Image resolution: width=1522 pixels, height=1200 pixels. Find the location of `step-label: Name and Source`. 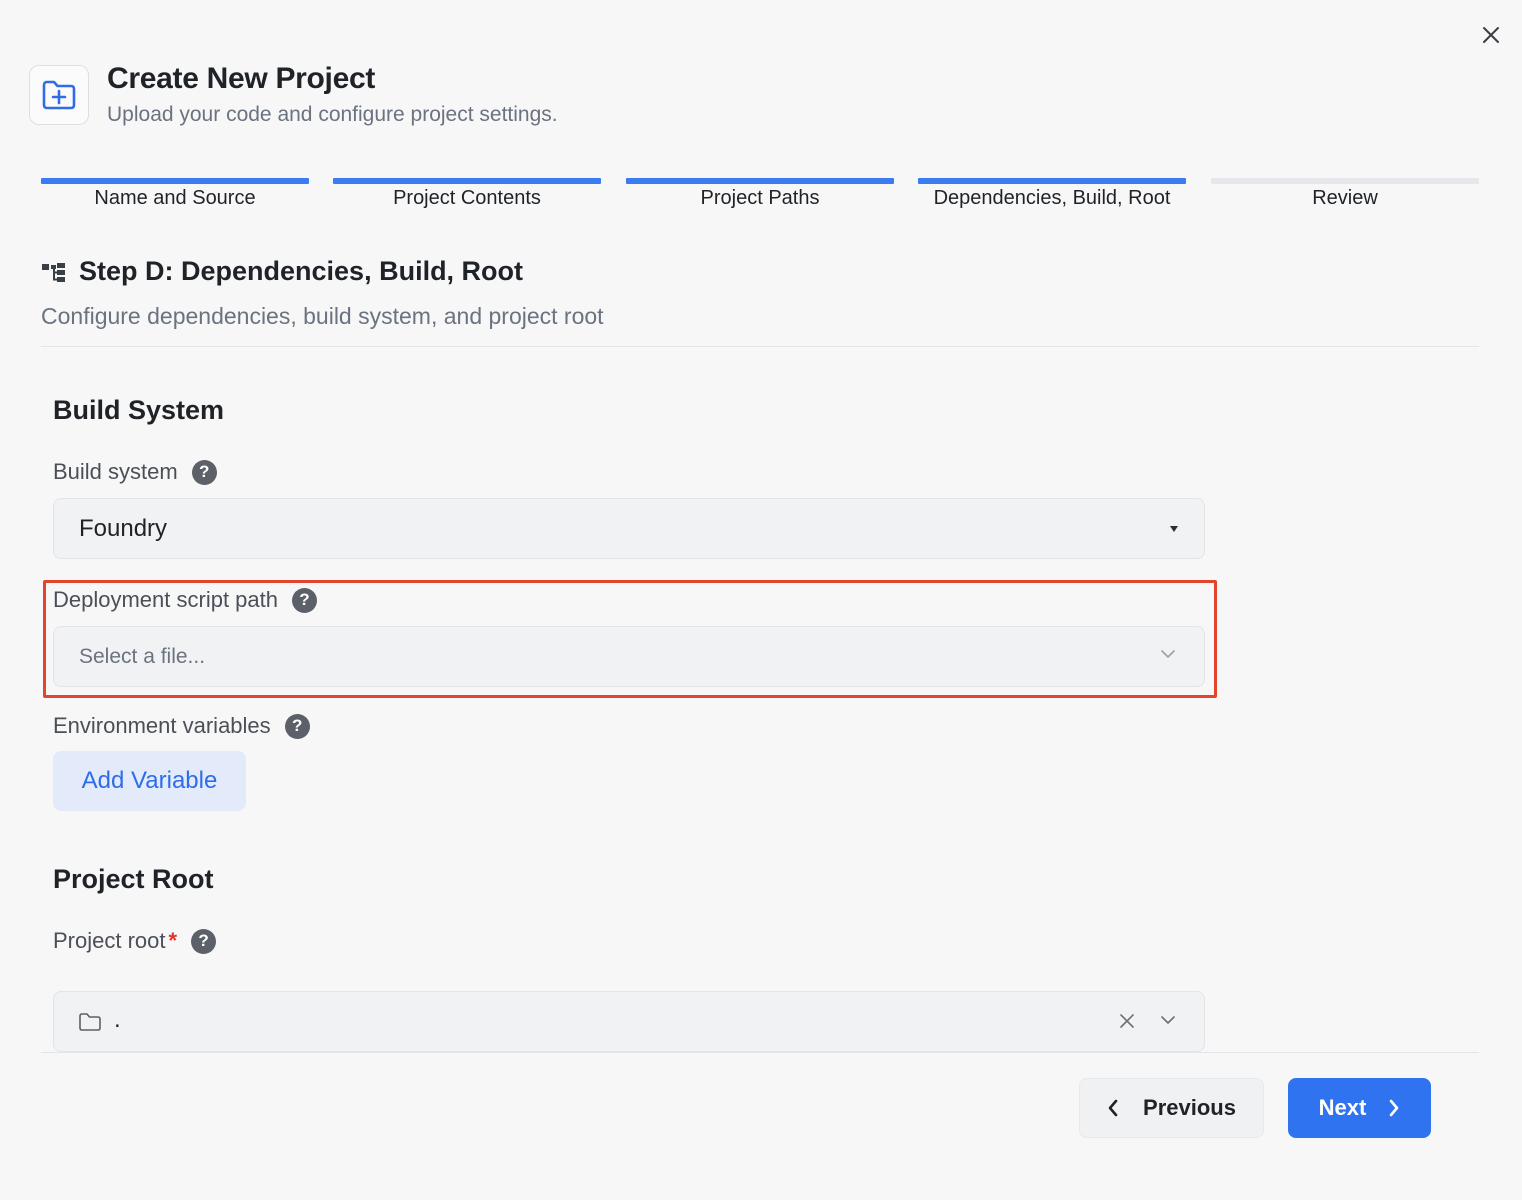

step-label: Name and Source is located at coordinates (175, 198).